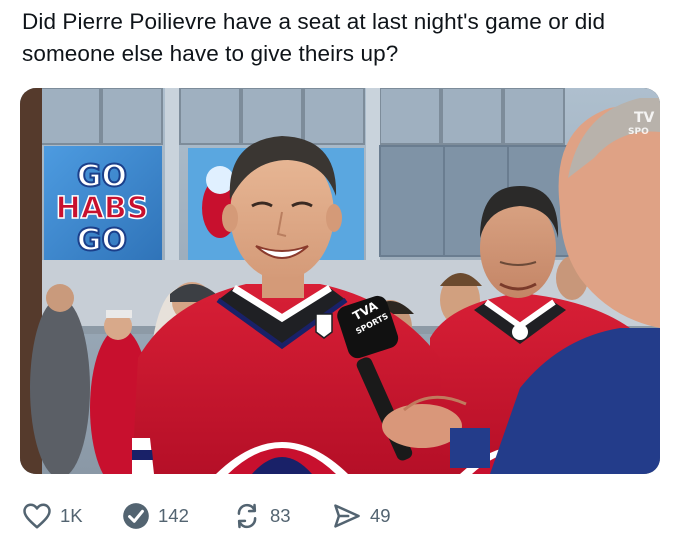 The height and width of the screenshot is (546, 680). I want to click on go-habs-go-sign: GO HABS GO, so click(103, 205).